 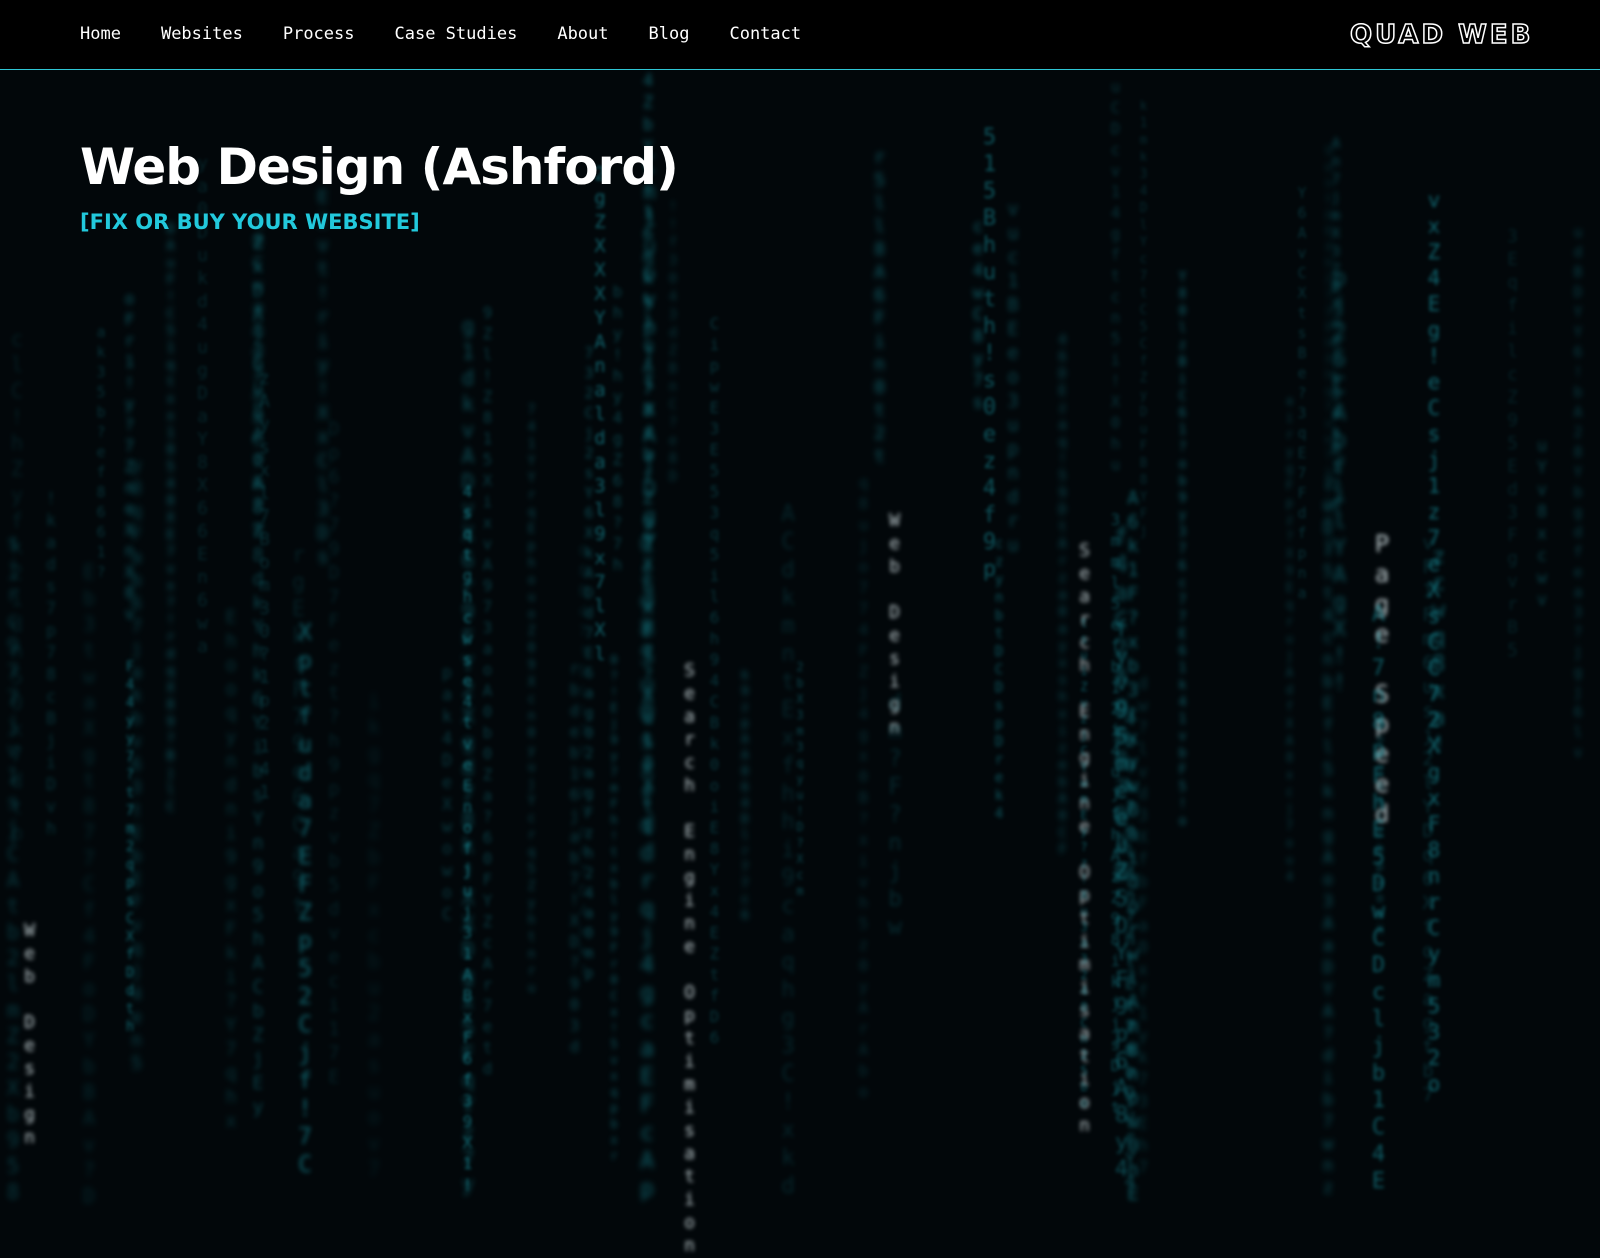 I want to click on rain-column: sjrc977jv1sjCAtb2lmZ2Xb958, so click(x=13, y=868).